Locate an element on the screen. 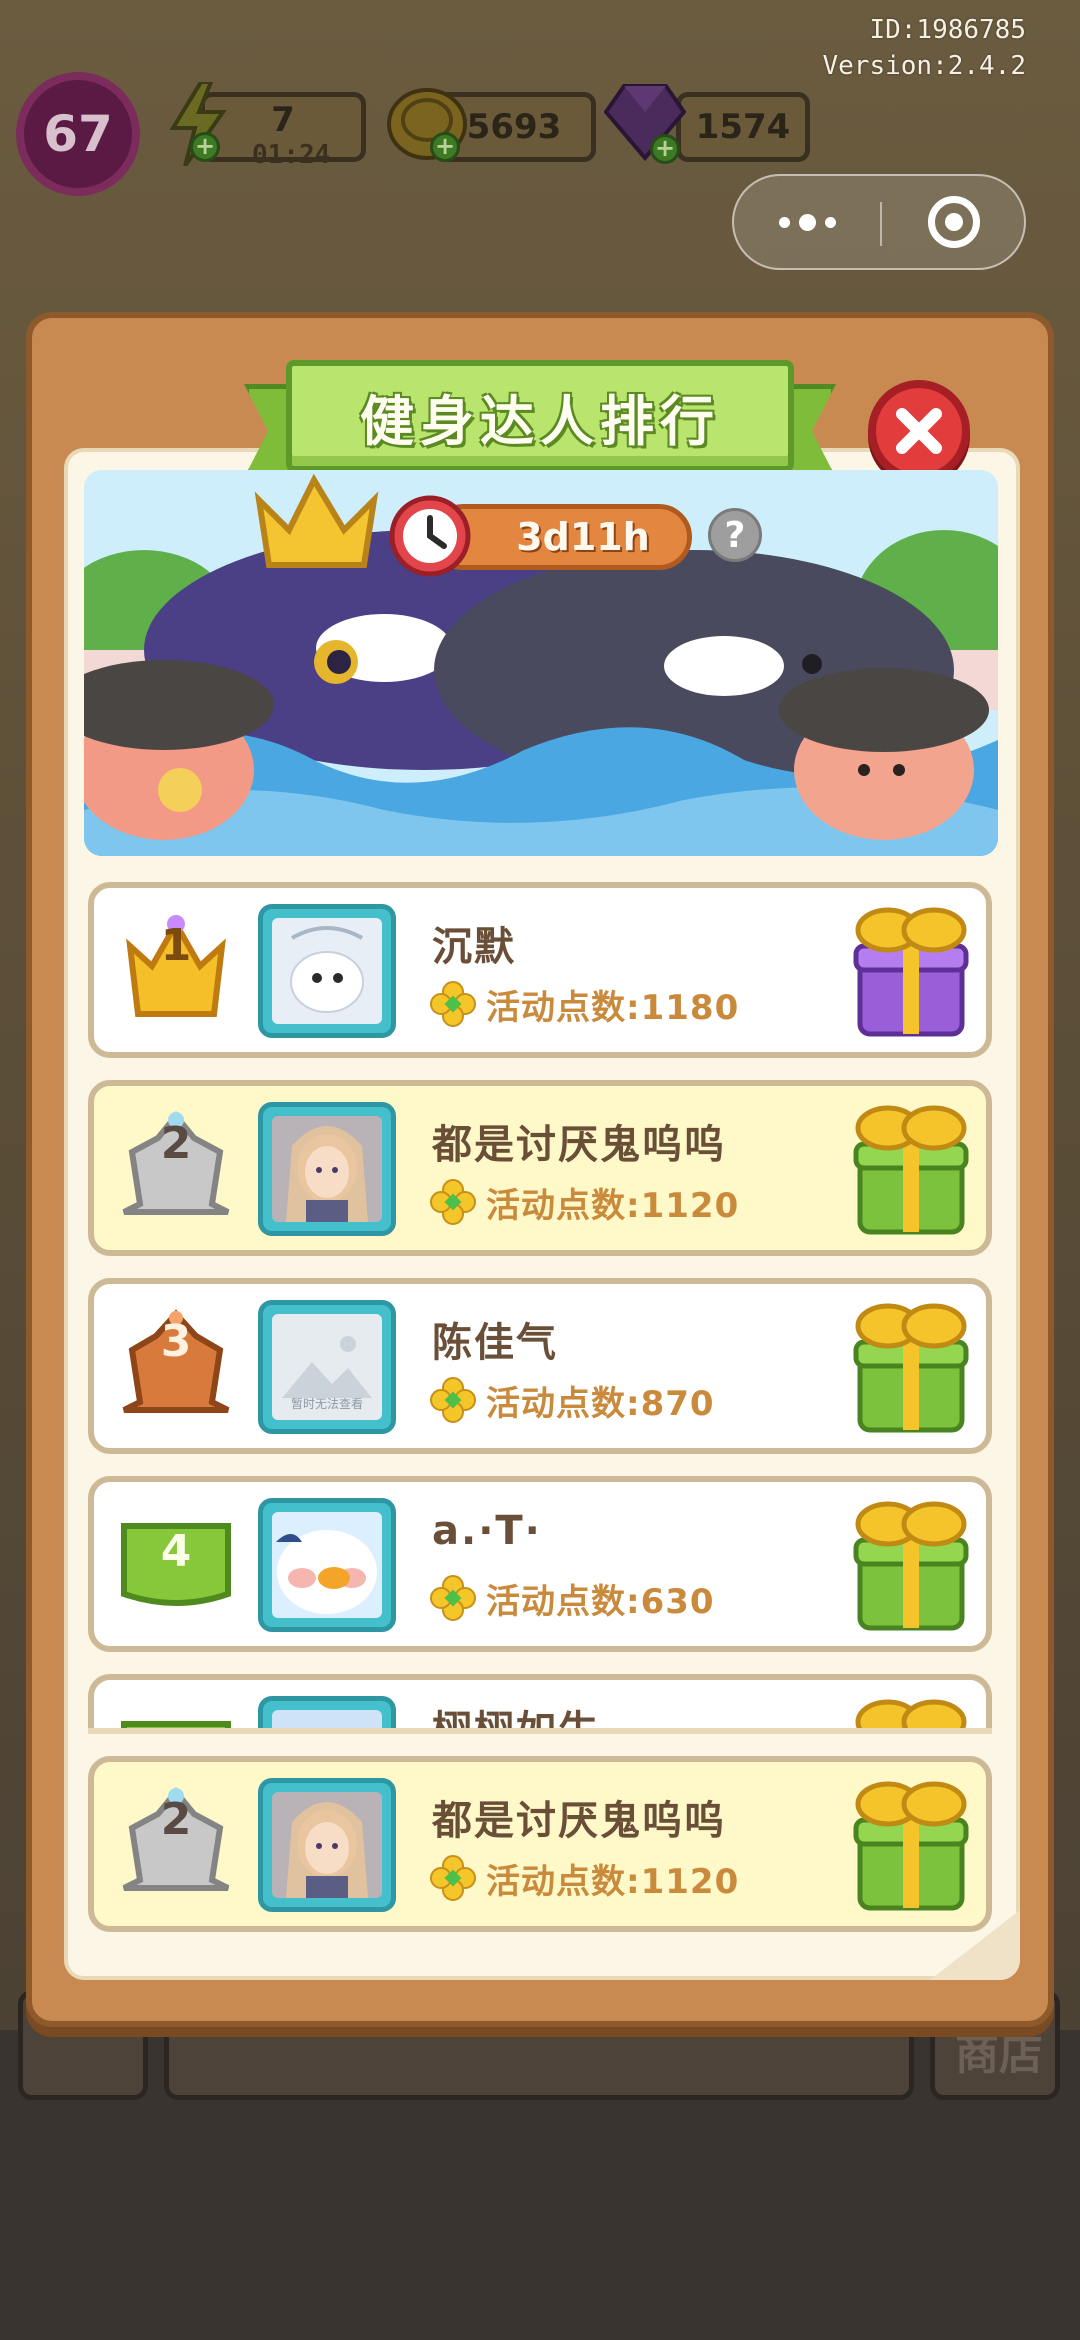  close-button is located at coordinates (919, 431).